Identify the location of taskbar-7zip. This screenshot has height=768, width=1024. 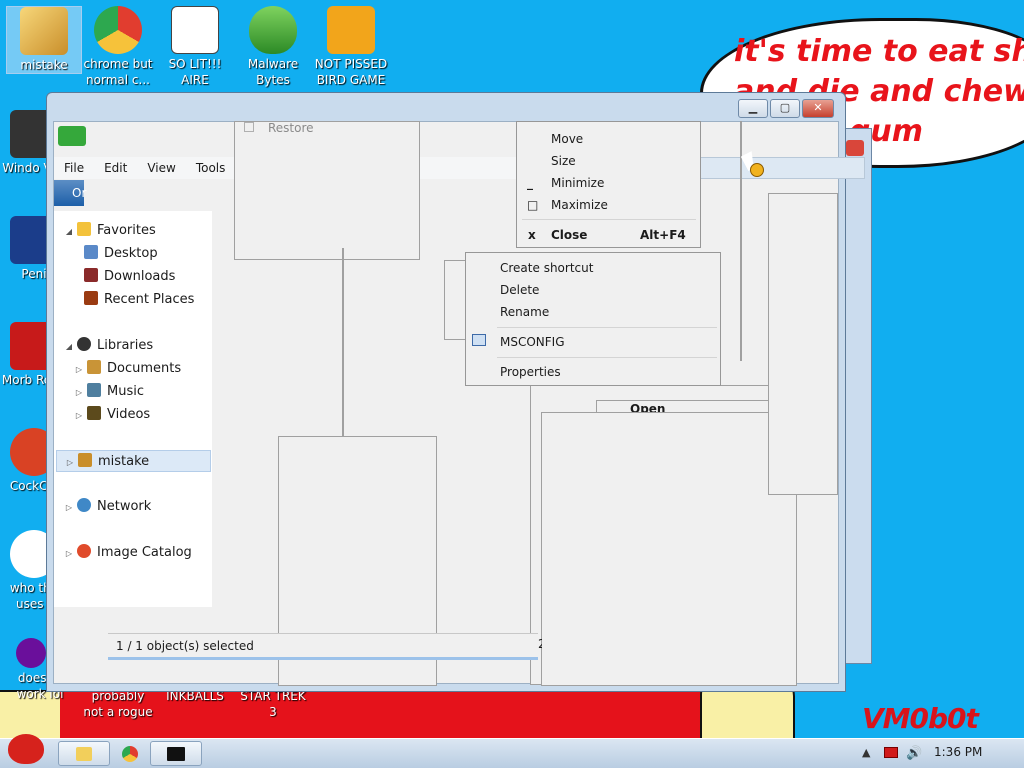
(176, 753).